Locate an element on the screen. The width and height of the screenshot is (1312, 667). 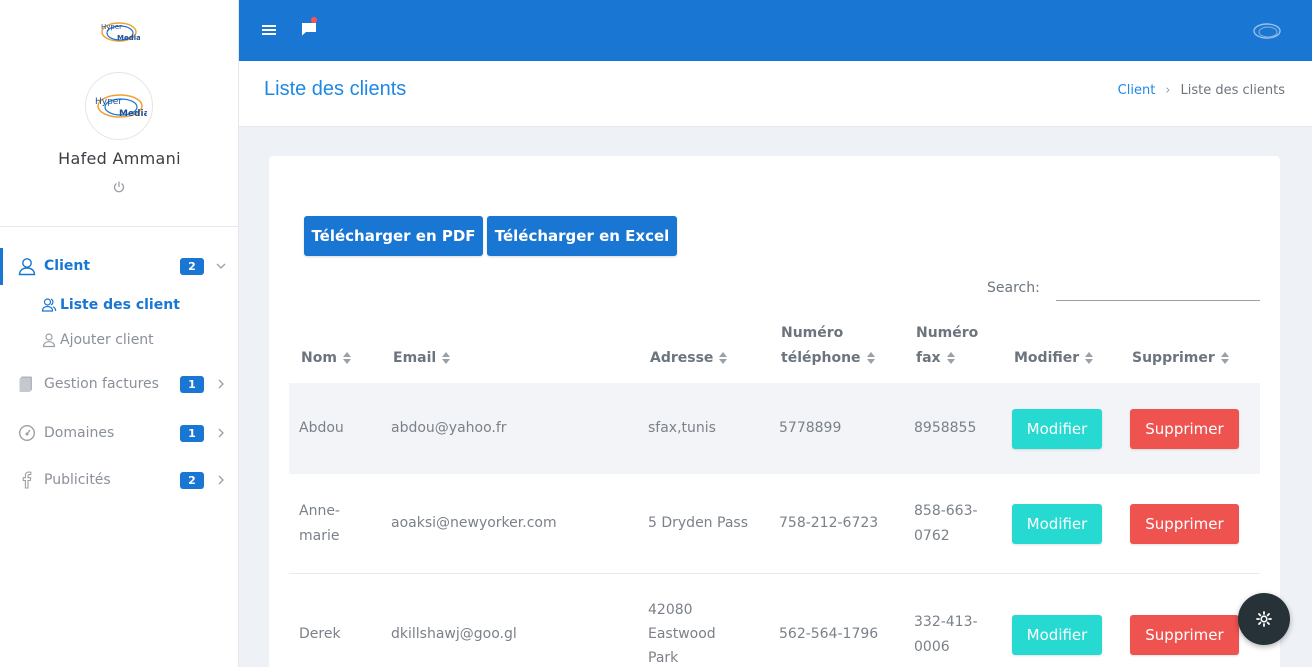
file-icon is located at coordinates (27, 384).